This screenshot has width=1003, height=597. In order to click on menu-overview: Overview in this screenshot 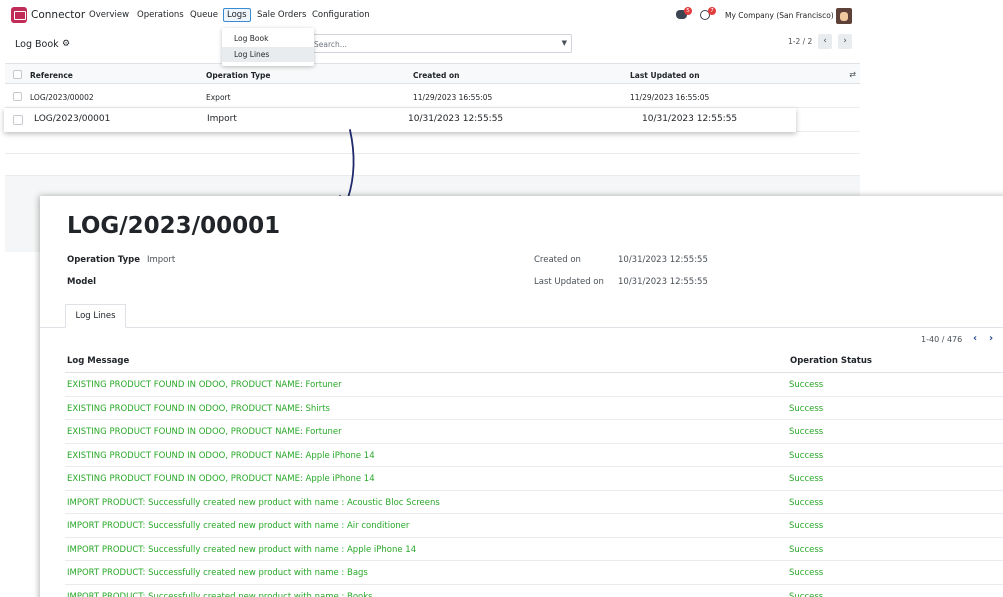, I will do `click(109, 15)`.